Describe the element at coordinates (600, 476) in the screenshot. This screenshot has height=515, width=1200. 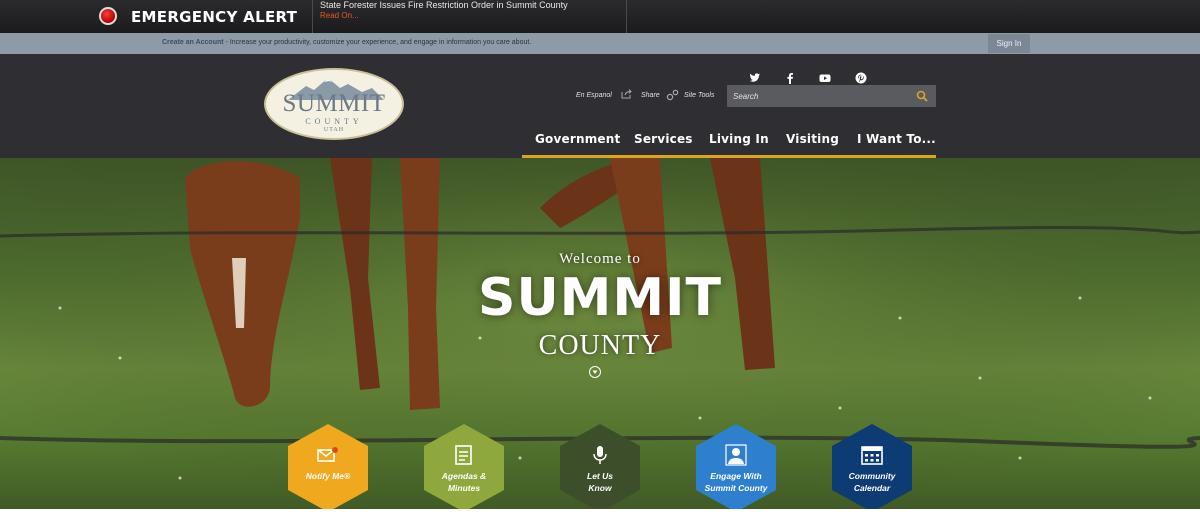
I see `hex-label-line1: Let Us` at that location.